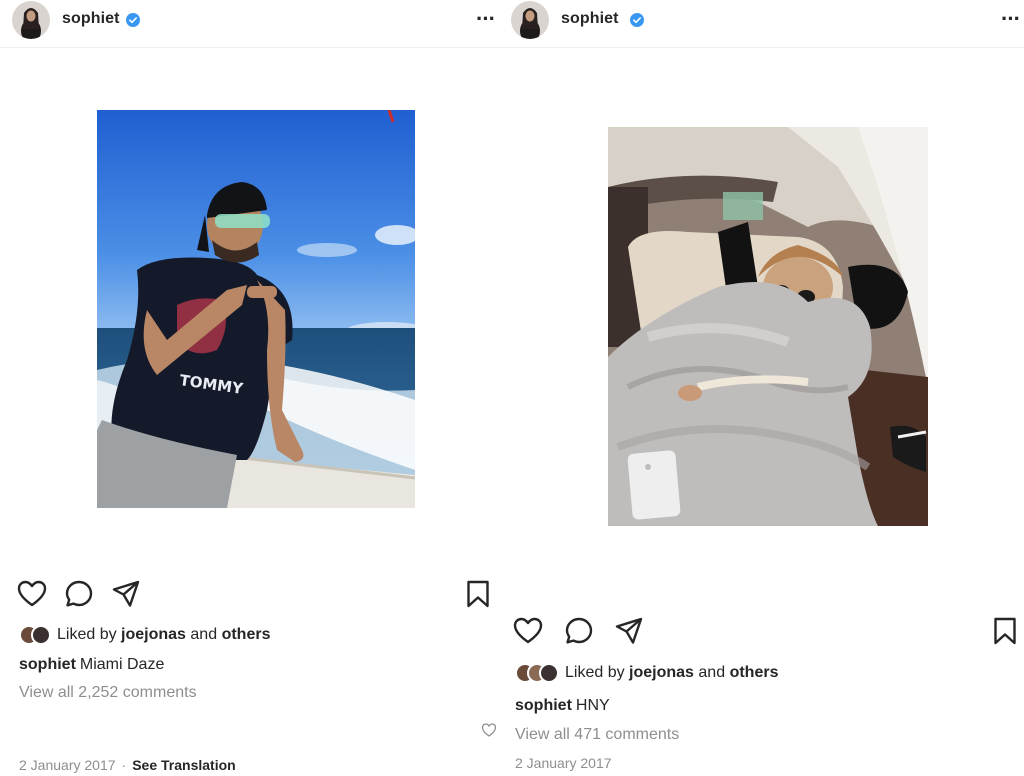 The image size is (1024, 776). I want to click on small-heart-icon, so click(489, 730).